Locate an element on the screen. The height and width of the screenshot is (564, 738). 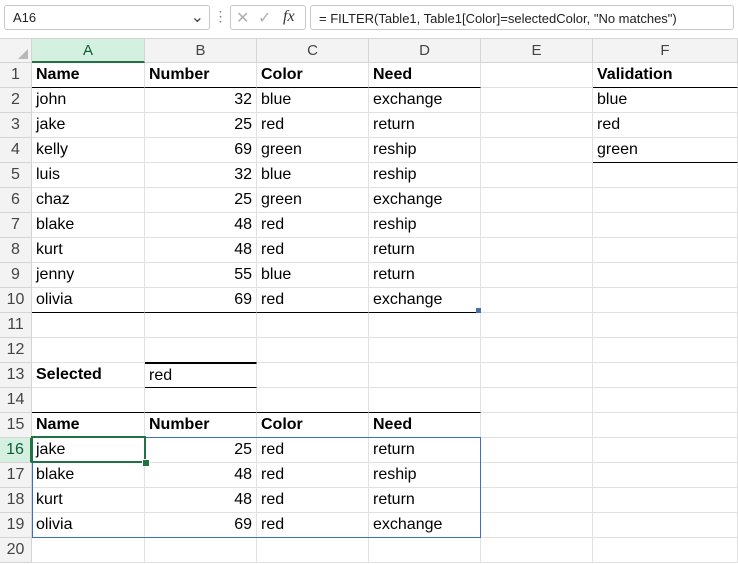
cell-b5: 32 is located at coordinates (201, 175).